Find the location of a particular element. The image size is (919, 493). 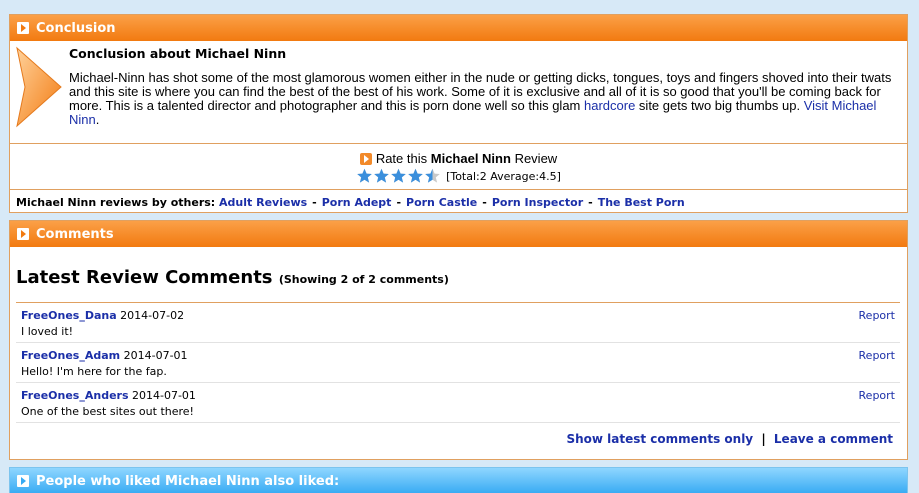

rate-line: Rate this Michael Ninn Review is located at coordinates (458, 158).